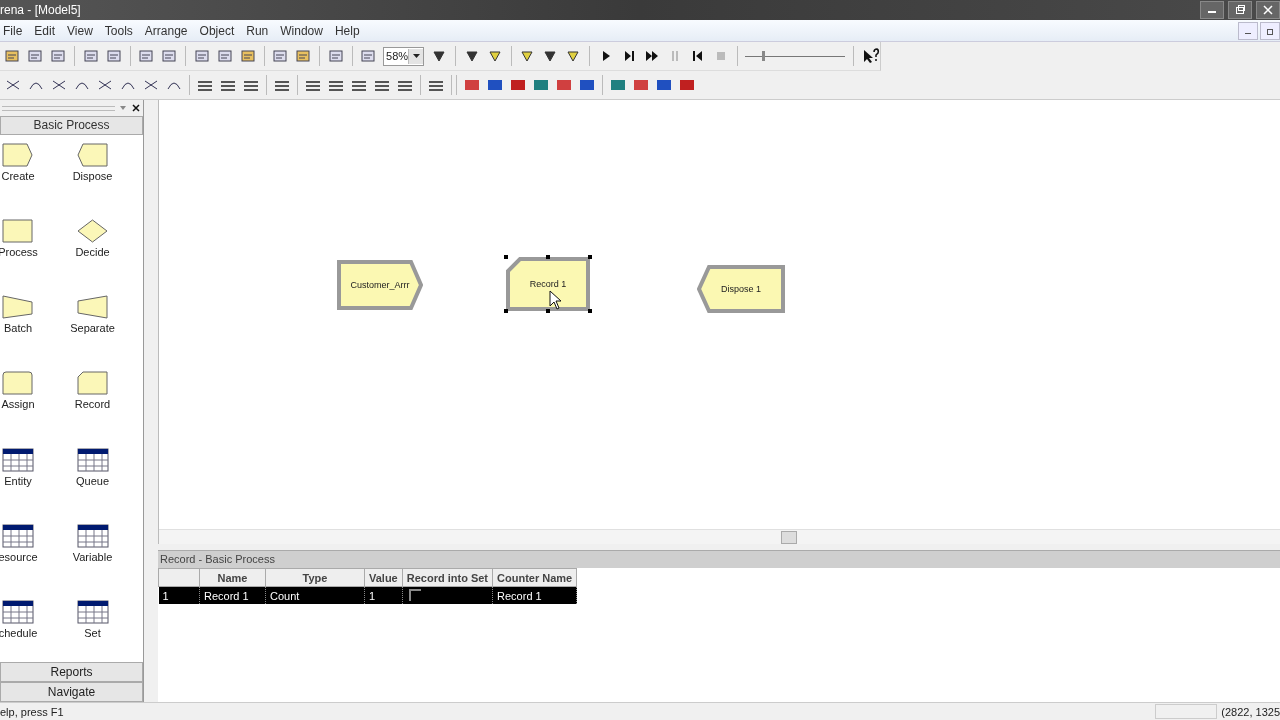  What do you see at coordinates (795, 56) in the screenshot?
I see `speed-slider` at bounding box center [795, 56].